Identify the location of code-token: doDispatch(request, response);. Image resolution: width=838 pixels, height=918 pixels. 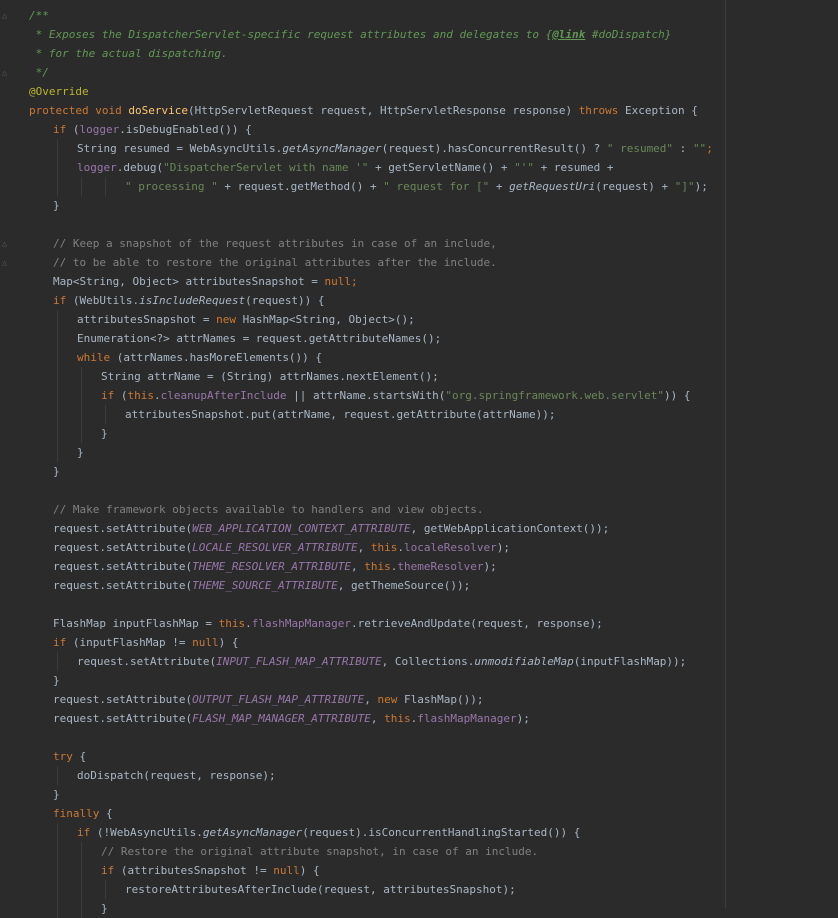
(176, 775).